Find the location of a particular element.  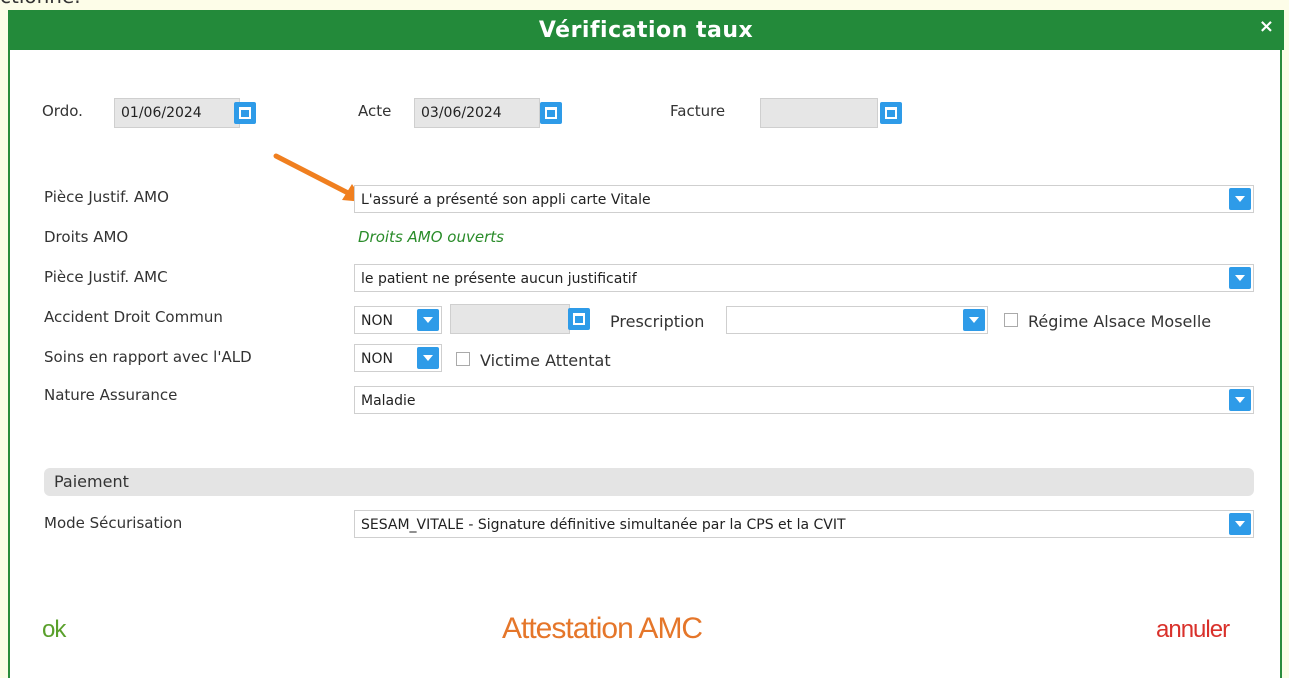

soins-ald-value: NON is located at coordinates (377, 359).